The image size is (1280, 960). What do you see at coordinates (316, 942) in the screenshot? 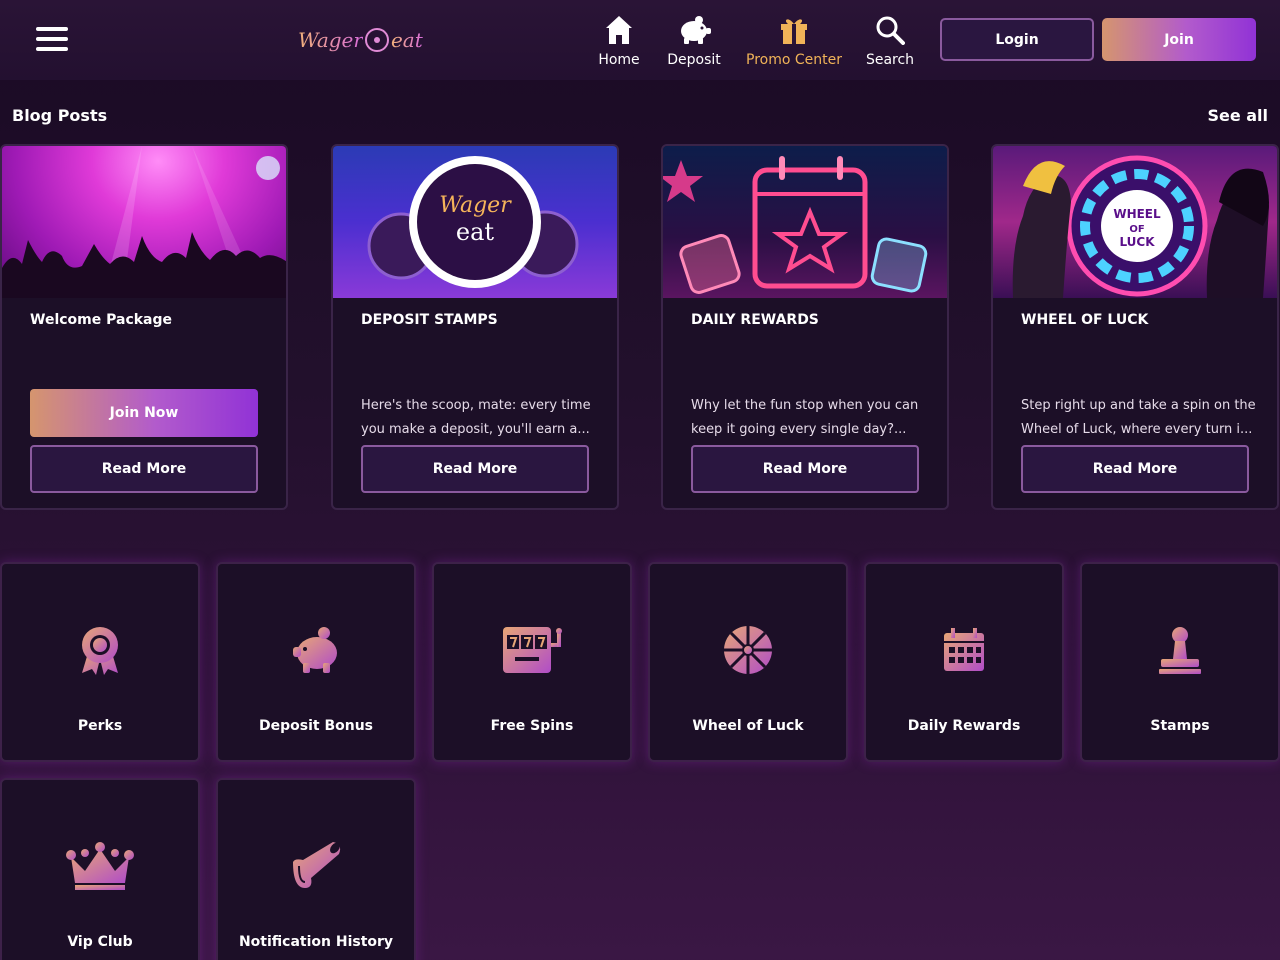
I see `tile-label: Notification History` at bounding box center [316, 942].